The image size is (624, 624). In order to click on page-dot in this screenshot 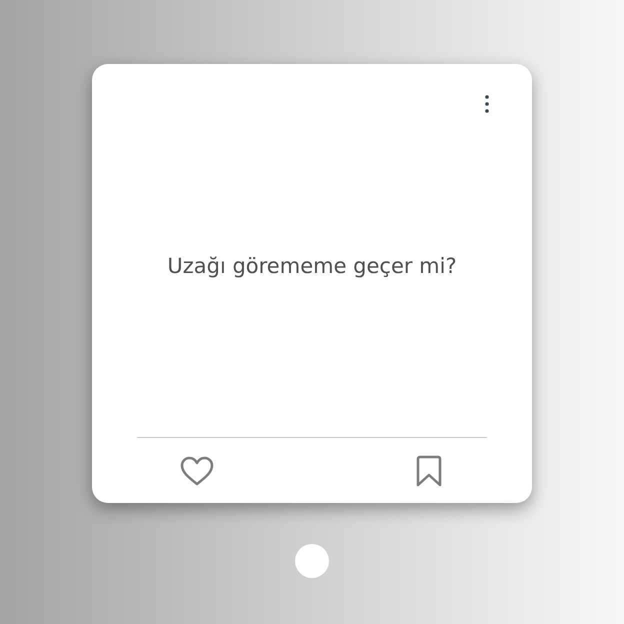, I will do `click(312, 561)`.